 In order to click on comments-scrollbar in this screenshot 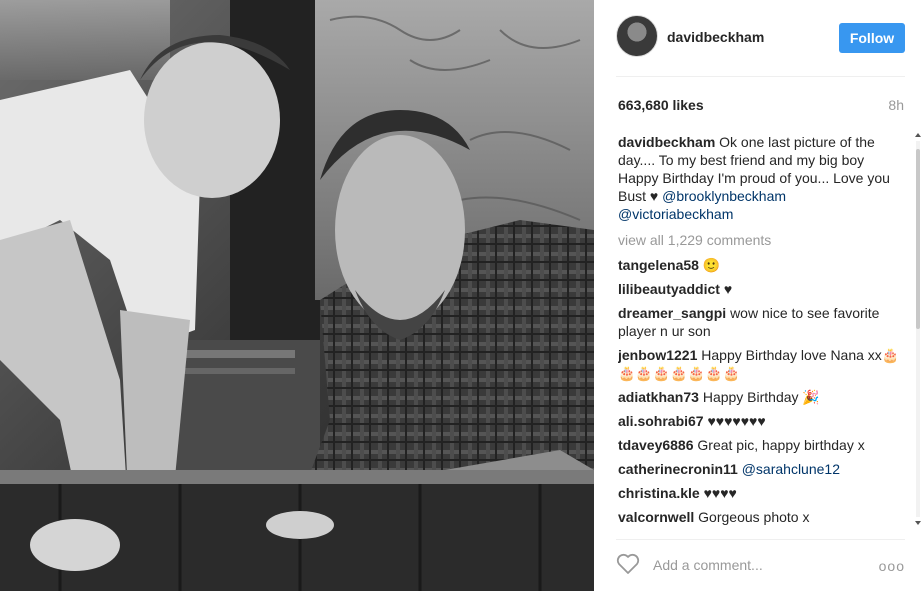, I will do `click(918, 329)`.